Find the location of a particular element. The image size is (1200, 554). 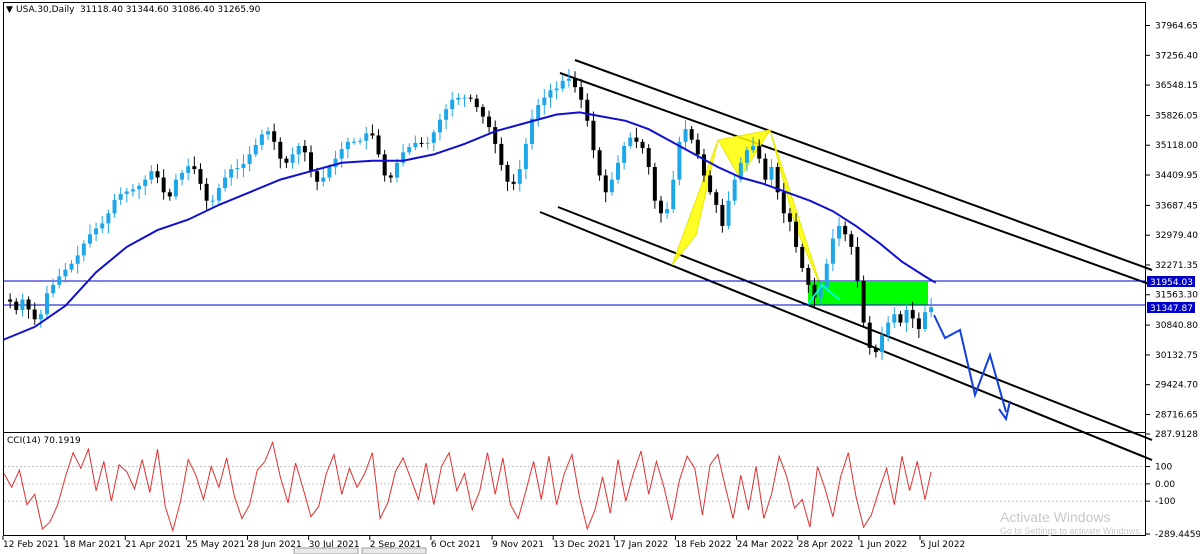

time-tick-label: 9 Nov 2021 is located at coordinates (518, 545).